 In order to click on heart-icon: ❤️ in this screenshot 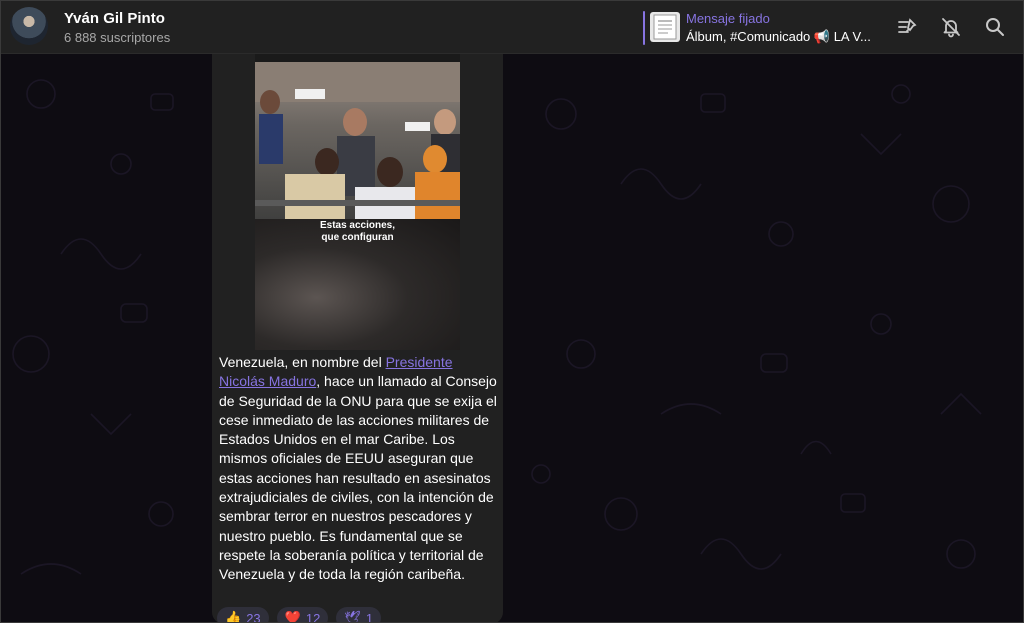, I will do `click(292, 616)`.